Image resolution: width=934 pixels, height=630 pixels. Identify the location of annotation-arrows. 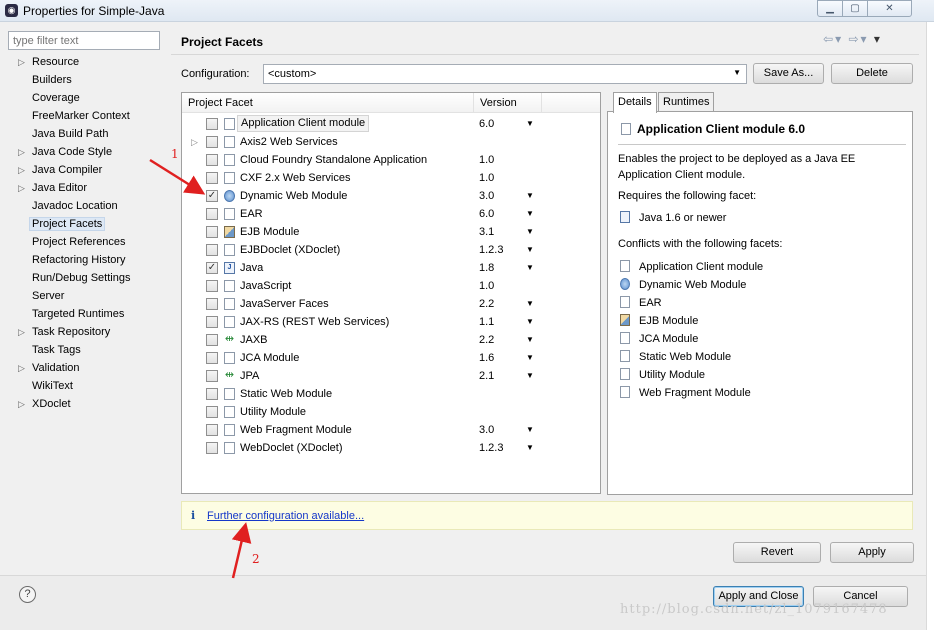
(200, 368).